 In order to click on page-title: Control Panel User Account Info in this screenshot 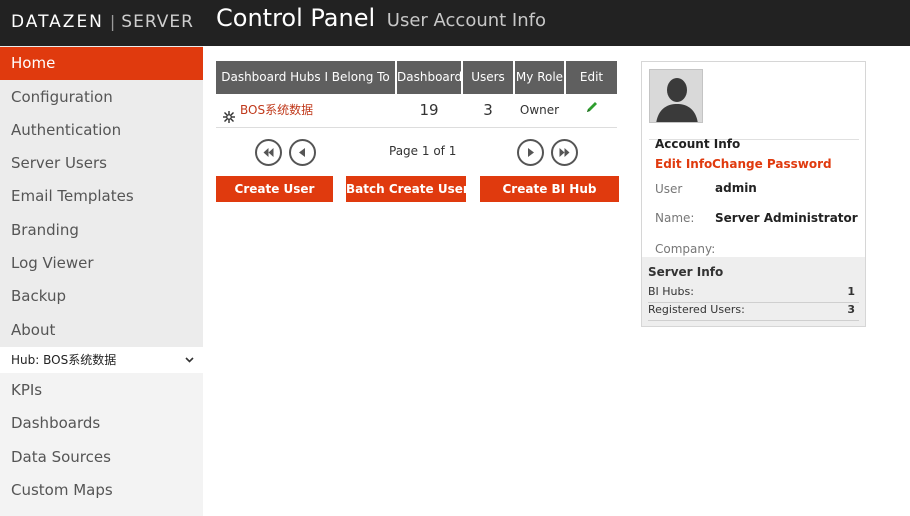, I will do `click(381, 18)`.